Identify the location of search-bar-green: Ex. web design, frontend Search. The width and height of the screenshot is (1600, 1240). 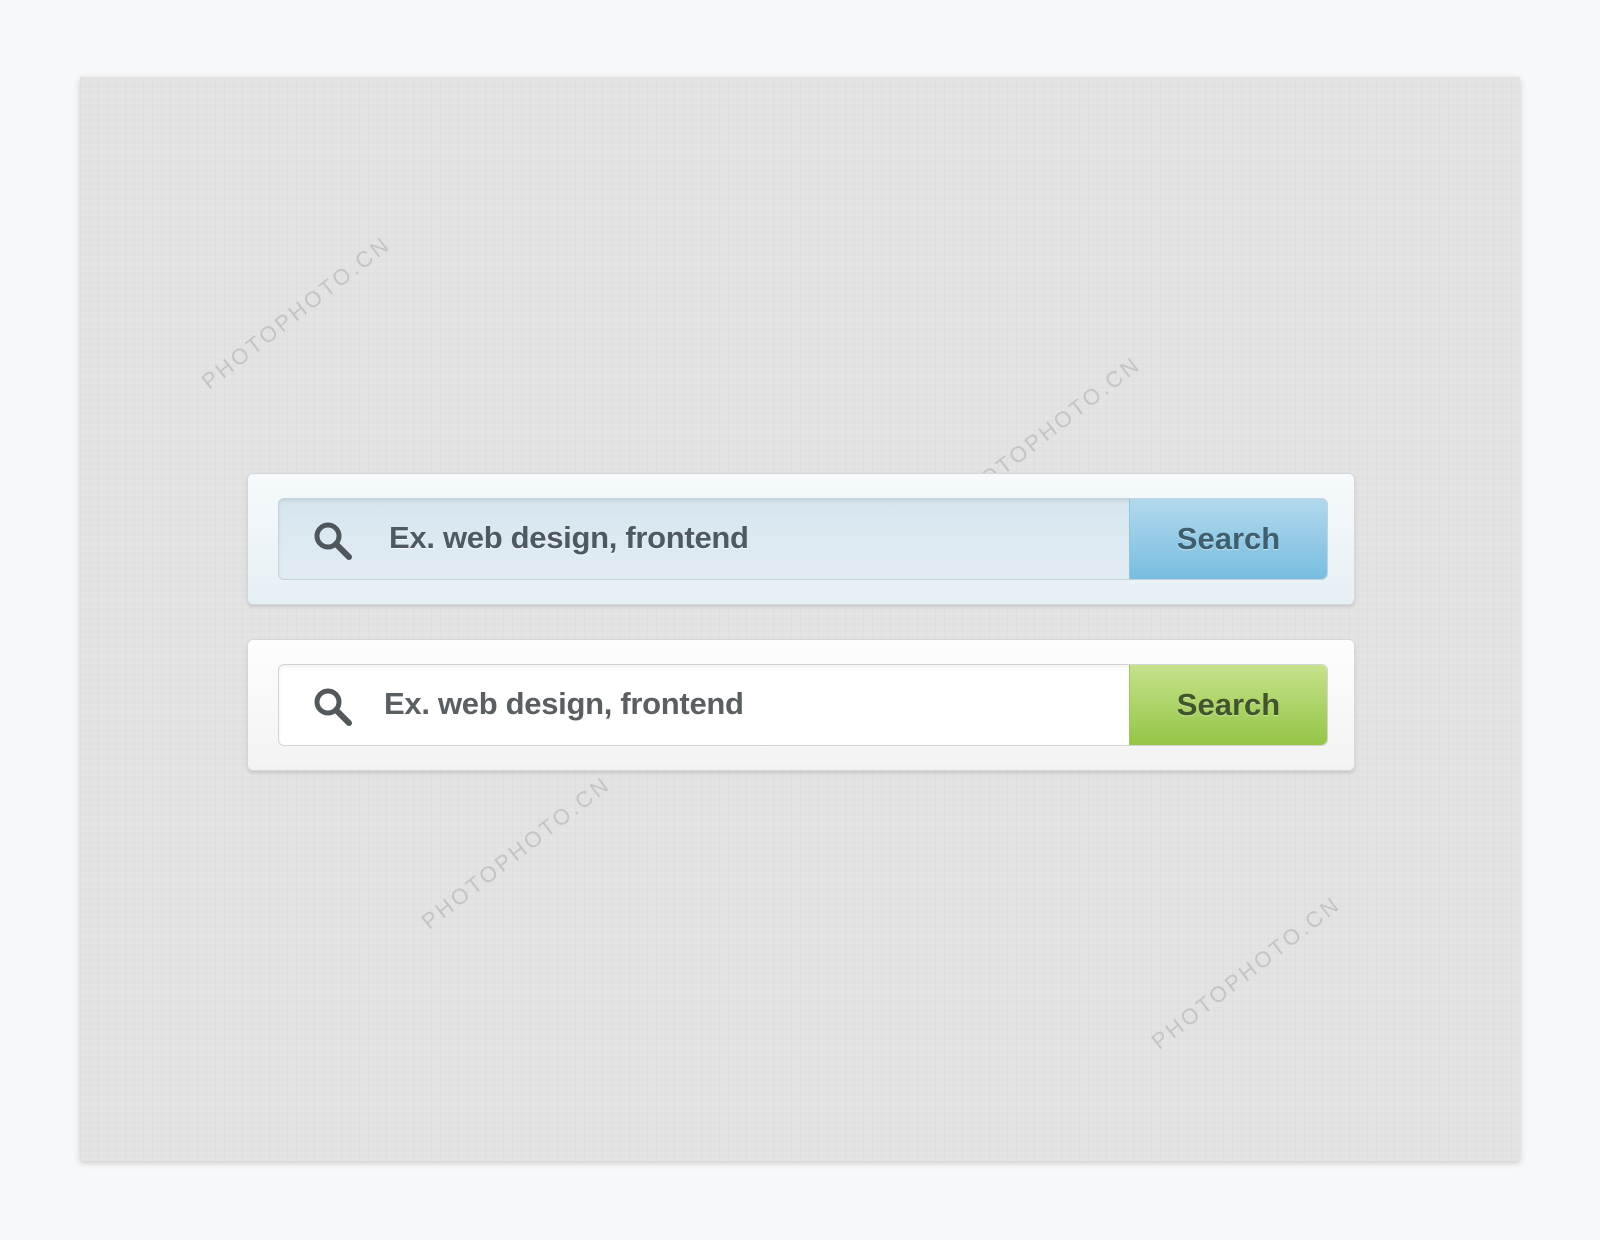
(801, 705).